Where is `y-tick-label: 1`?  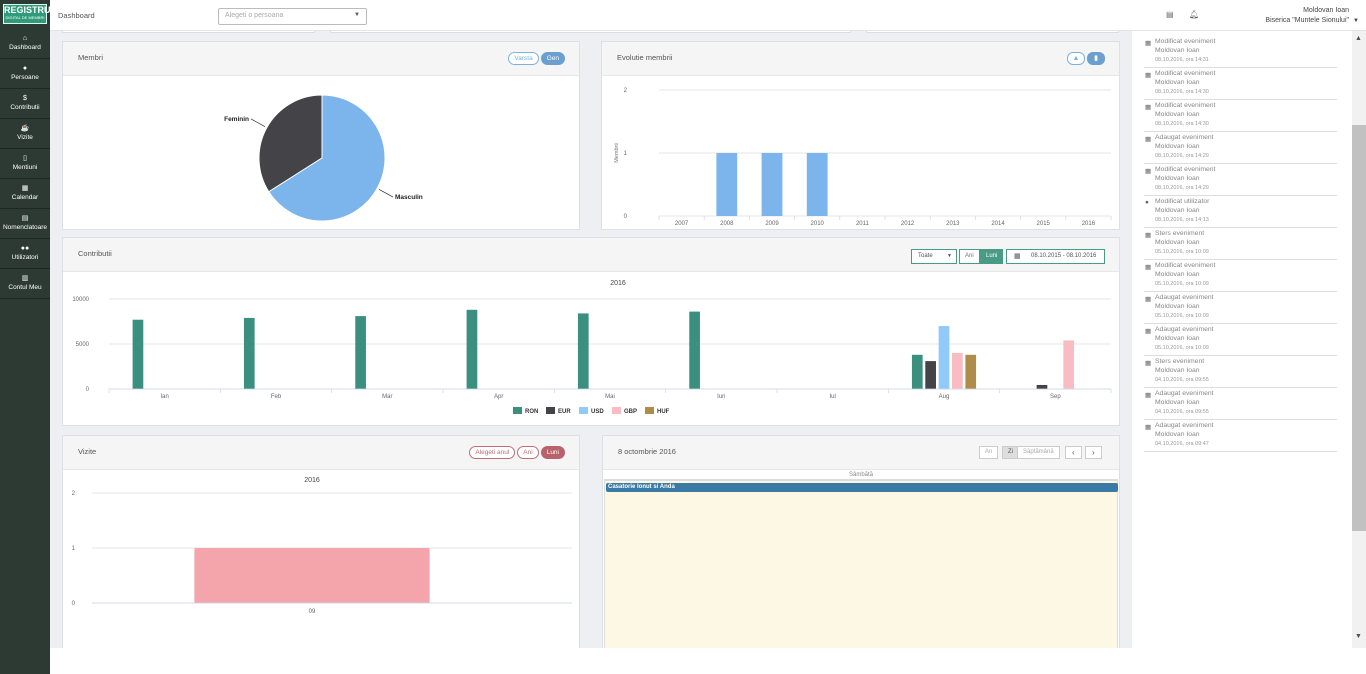 y-tick-label: 1 is located at coordinates (74, 549).